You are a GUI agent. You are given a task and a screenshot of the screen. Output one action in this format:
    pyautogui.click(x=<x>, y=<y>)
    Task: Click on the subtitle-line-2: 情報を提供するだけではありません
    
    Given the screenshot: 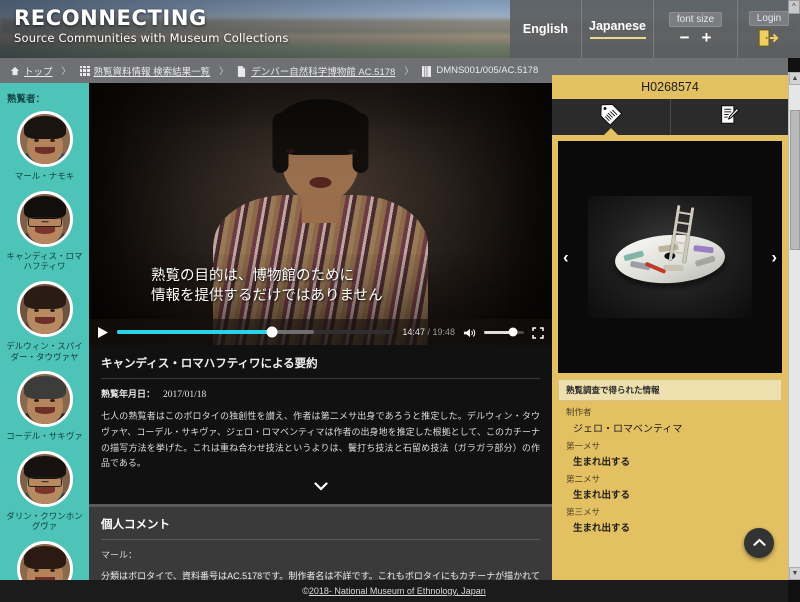 What is the action you would take?
    pyautogui.click(x=267, y=296)
    